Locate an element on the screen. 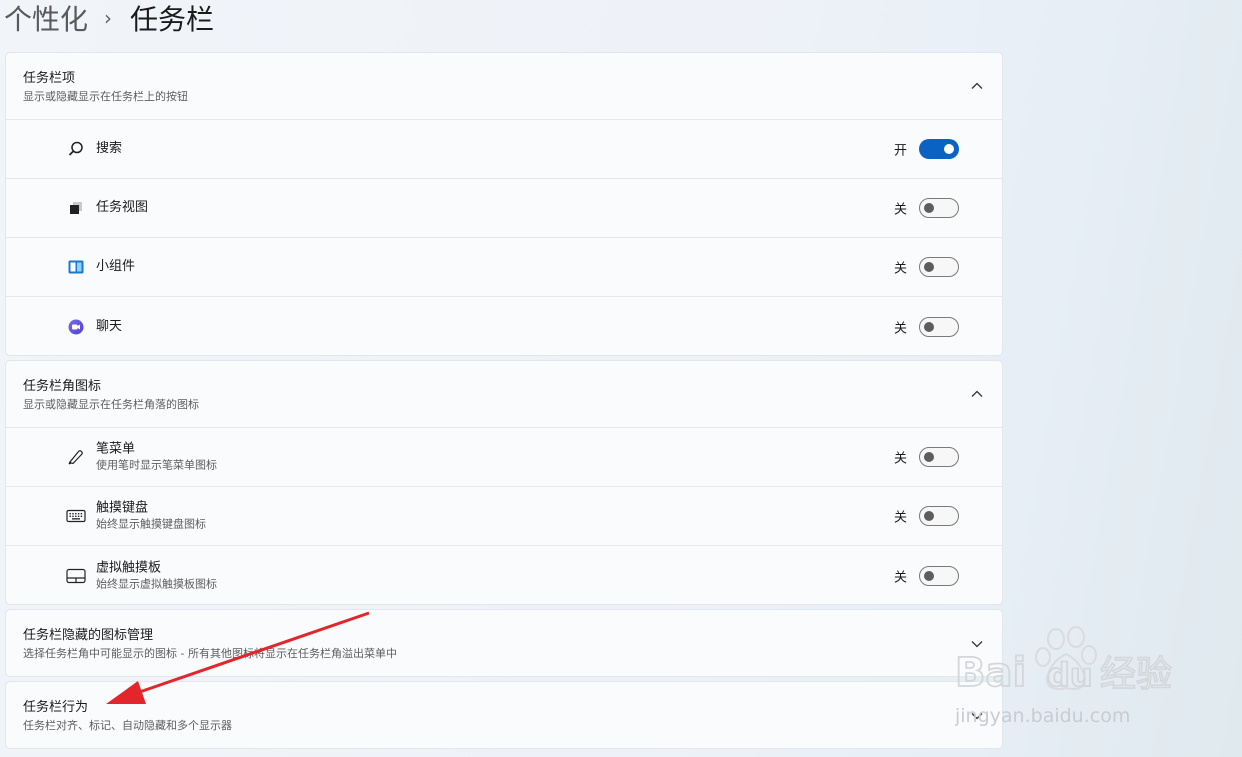  pen-icon is located at coordinates (75, 457).